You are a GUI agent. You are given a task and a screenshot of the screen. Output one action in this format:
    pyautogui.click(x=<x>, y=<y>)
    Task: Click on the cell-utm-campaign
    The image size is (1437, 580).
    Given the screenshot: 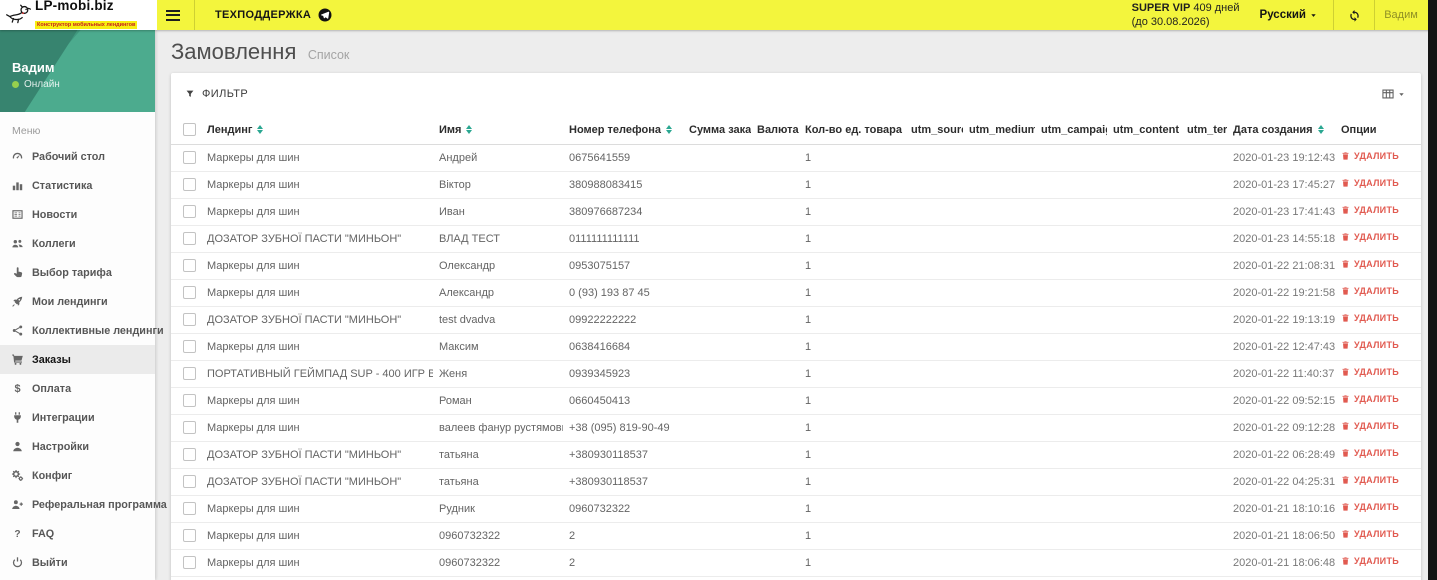 What is the action you would take?
    pyautogui.click(x=1071, y=185)
    